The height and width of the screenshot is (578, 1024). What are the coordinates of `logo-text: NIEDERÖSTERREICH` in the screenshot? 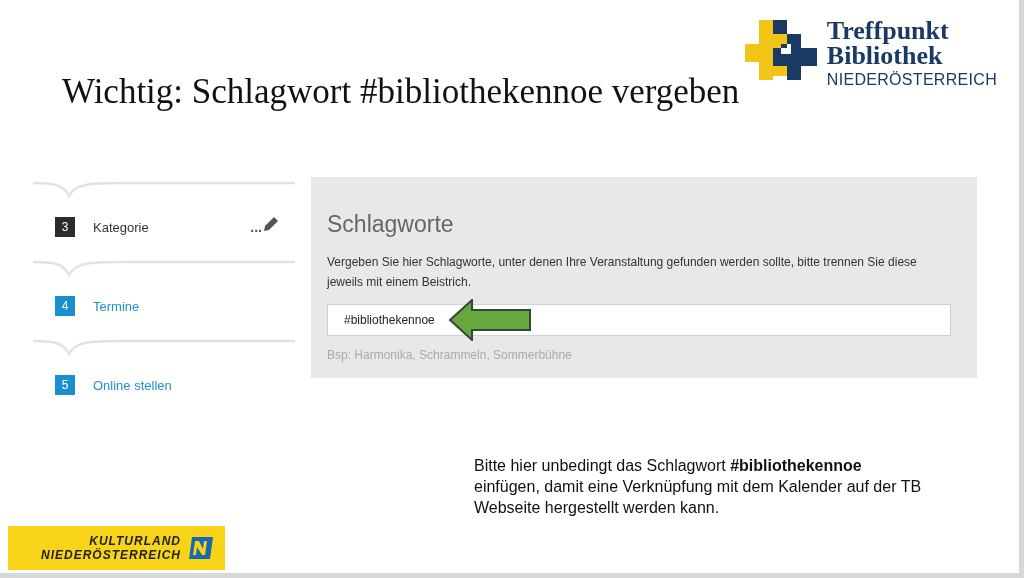 It's located at (111, 555).